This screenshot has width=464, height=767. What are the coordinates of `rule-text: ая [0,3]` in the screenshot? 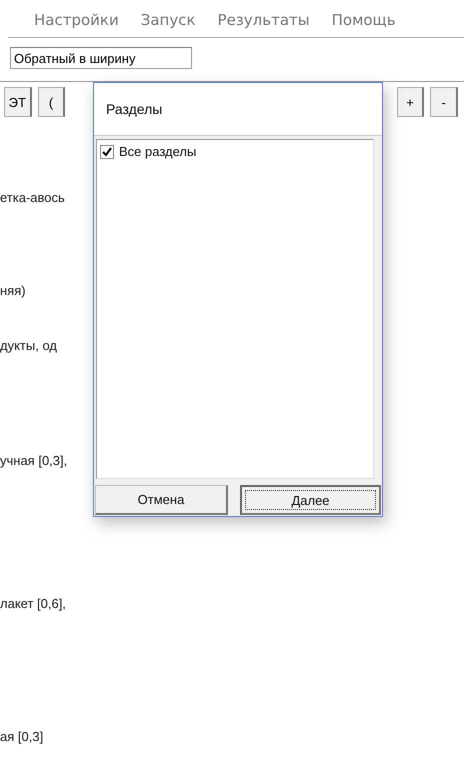 It's located at (22, 736).